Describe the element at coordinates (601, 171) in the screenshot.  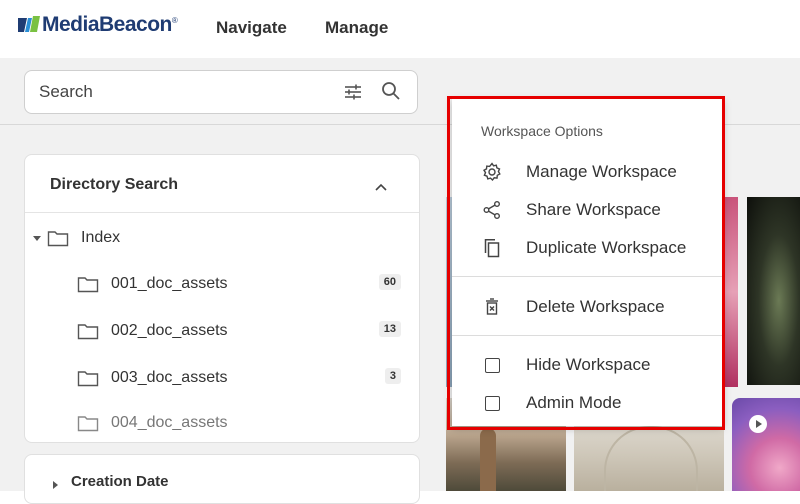
I see `menu-item-label: Manage Workspace` at that location.